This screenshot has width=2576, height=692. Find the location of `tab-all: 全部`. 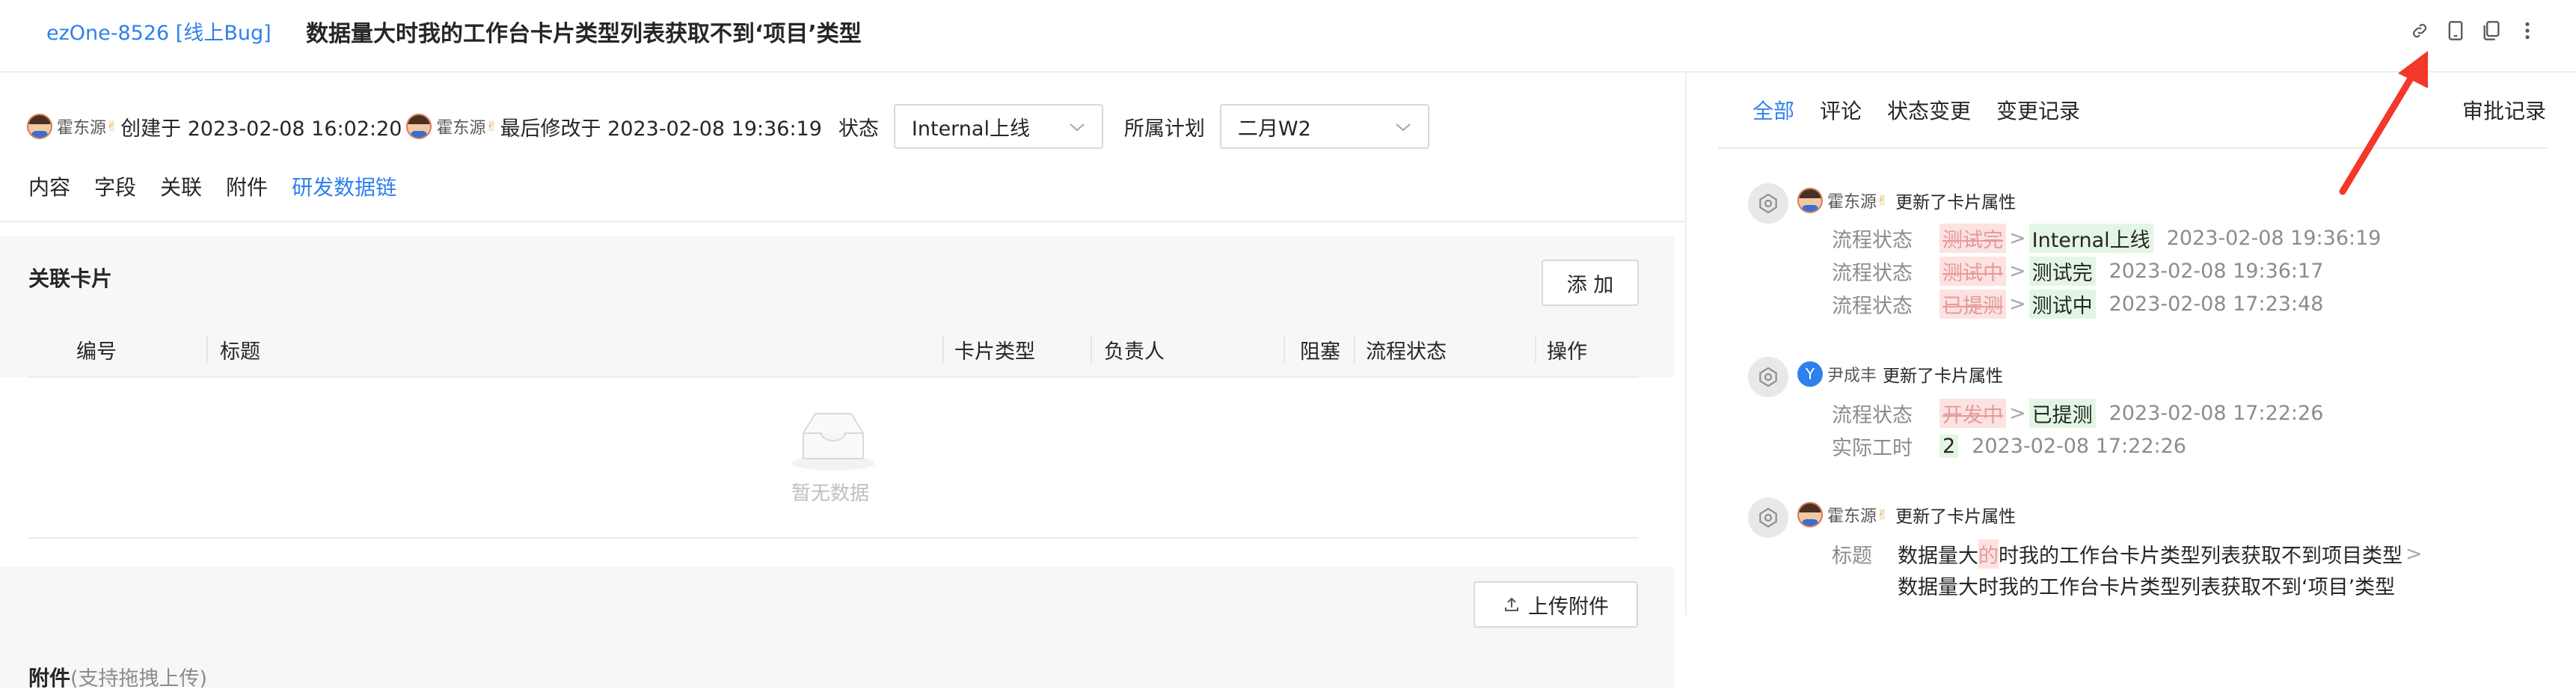

tab-all: 全部 is located at coordinates (1773, 110).